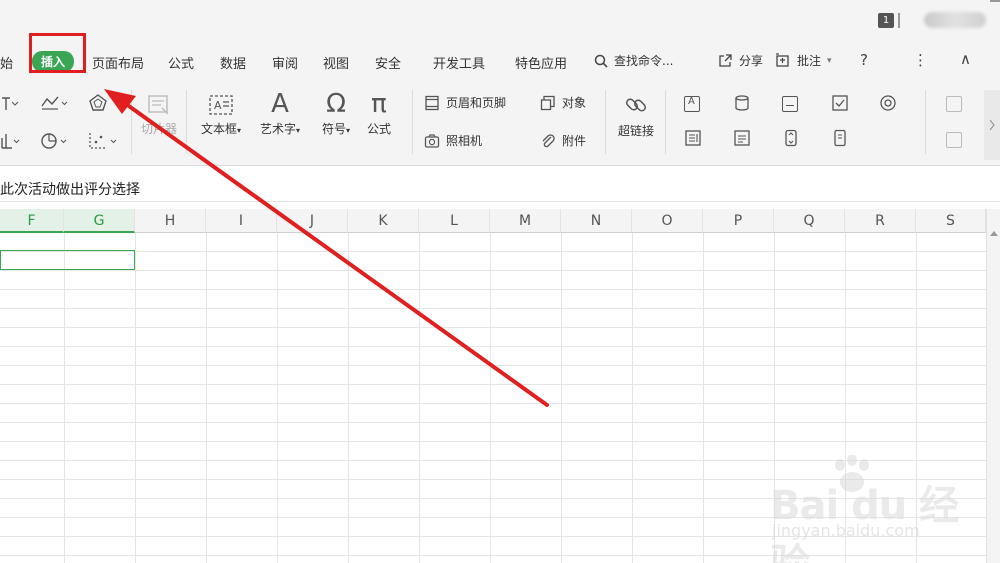 The image size is (1000, 563). What do you see at coordinates (846, 530) in the screenshot?
I see `watermark-url: jingyan.baidu.com` at bounding box center [846, 530].